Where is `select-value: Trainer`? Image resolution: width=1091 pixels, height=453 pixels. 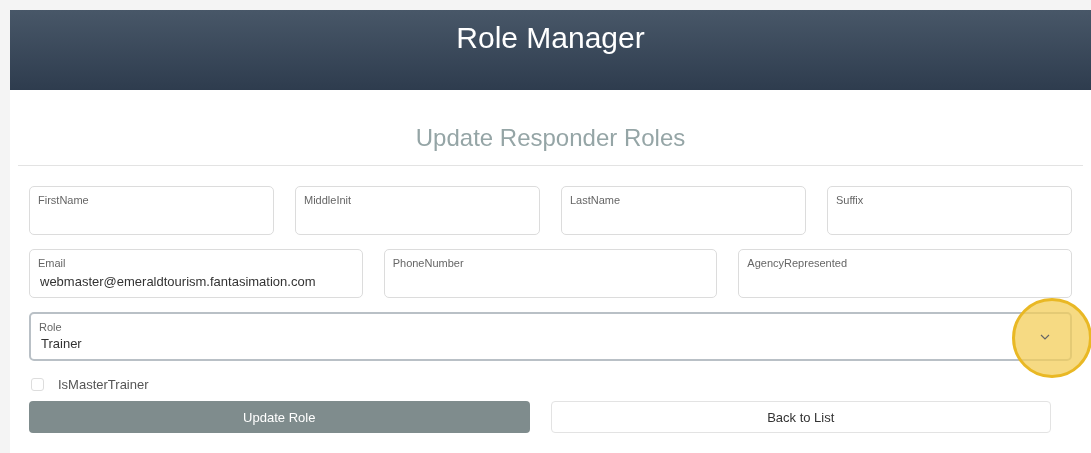
select-value: Trainer is located at coordinates (61, 343).